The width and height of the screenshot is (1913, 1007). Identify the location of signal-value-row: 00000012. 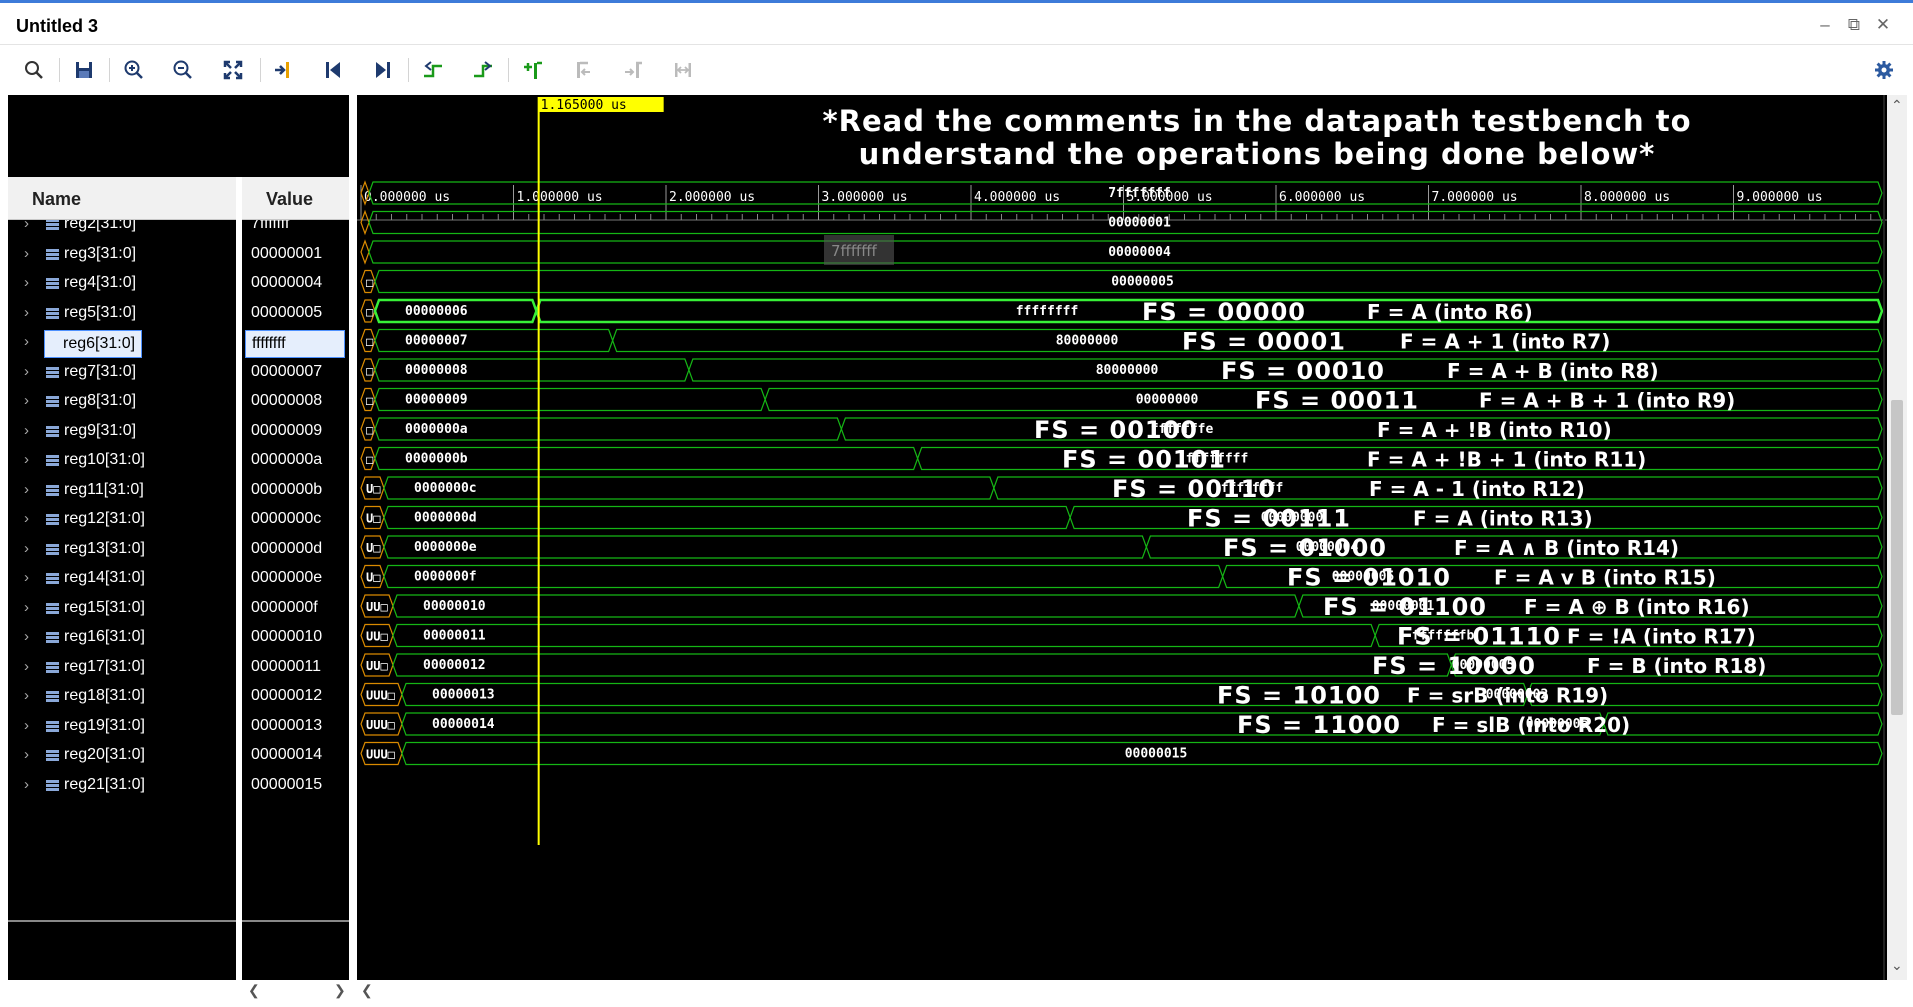
(295, 699).